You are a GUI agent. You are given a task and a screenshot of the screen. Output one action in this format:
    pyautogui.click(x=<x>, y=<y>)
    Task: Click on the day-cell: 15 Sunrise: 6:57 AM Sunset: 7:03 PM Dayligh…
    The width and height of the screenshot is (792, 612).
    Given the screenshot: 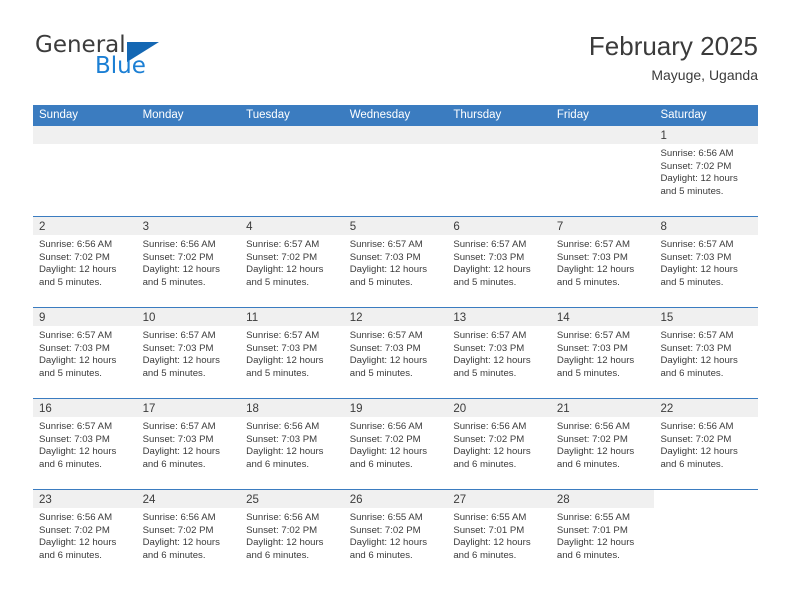 What is the action you would take?
    pyautogui.click(x=706, y=353)
    